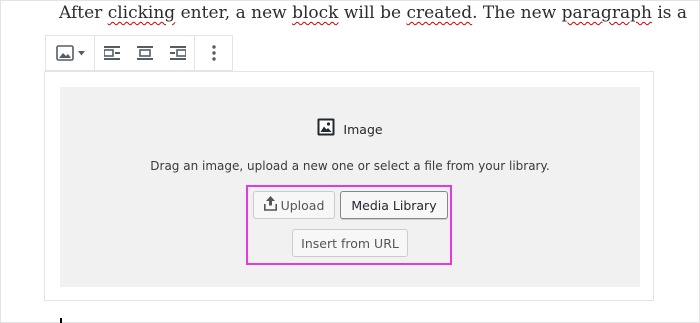 The image size is (700, 323). I want to click on align-center-button, so click(144, 53).